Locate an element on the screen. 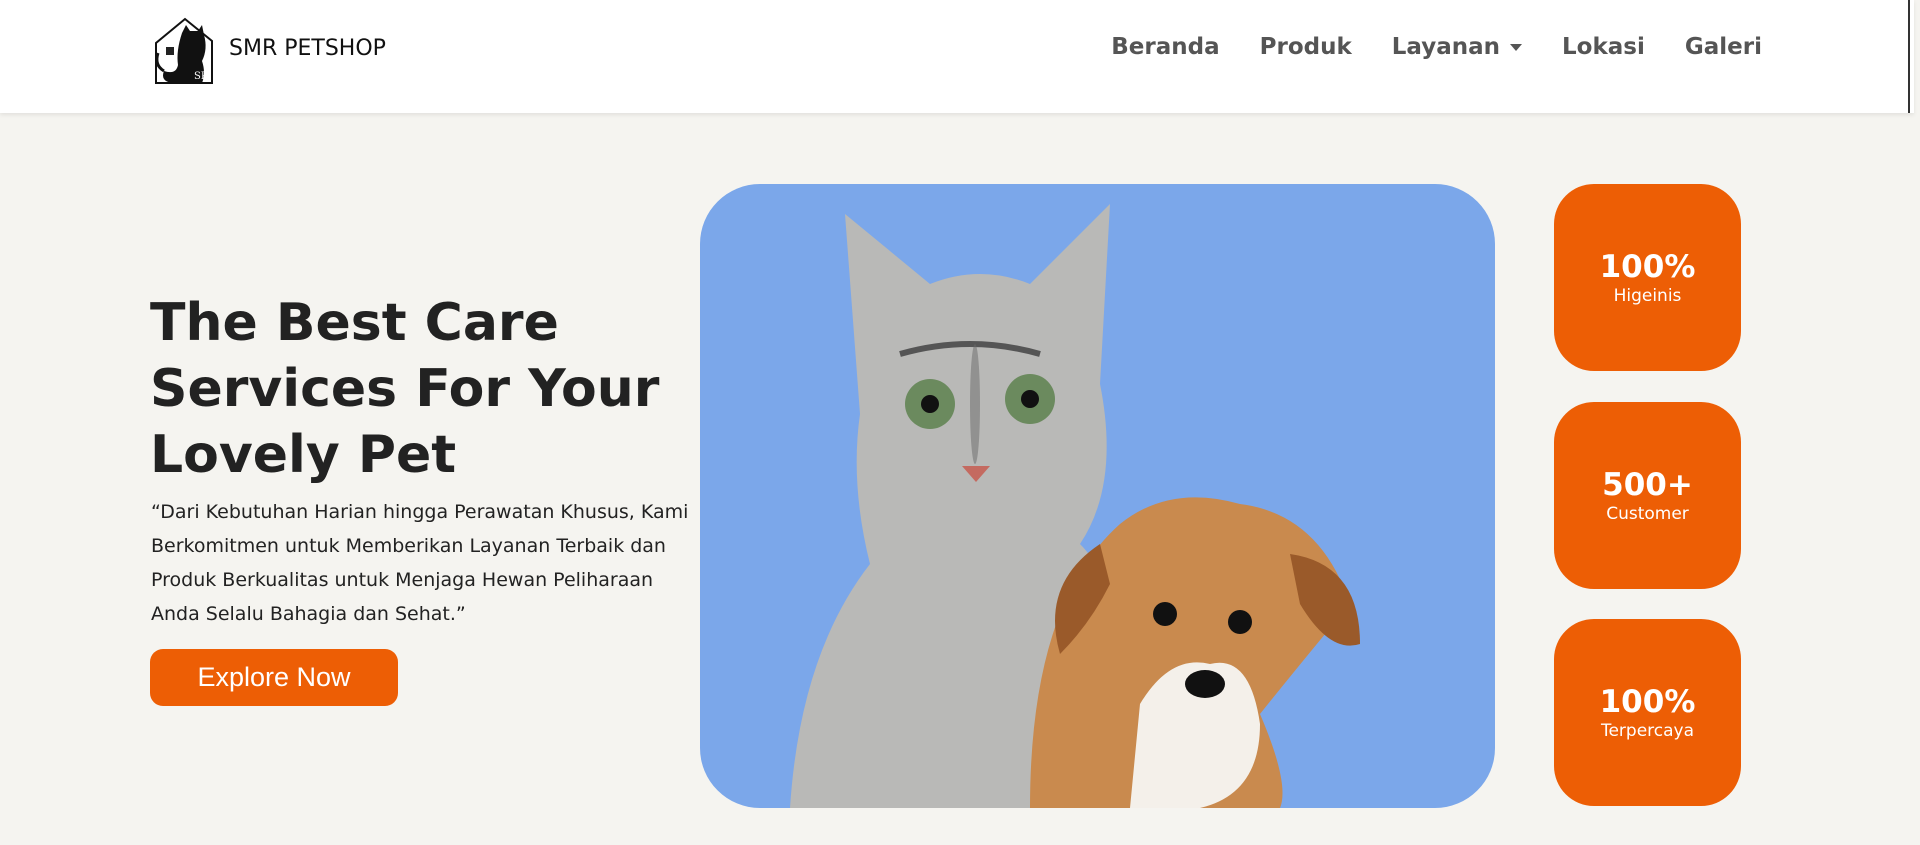 The width and height of the screenshot is (1920, 845). nav-label: Layanan is located at coordinates (1446, 47).